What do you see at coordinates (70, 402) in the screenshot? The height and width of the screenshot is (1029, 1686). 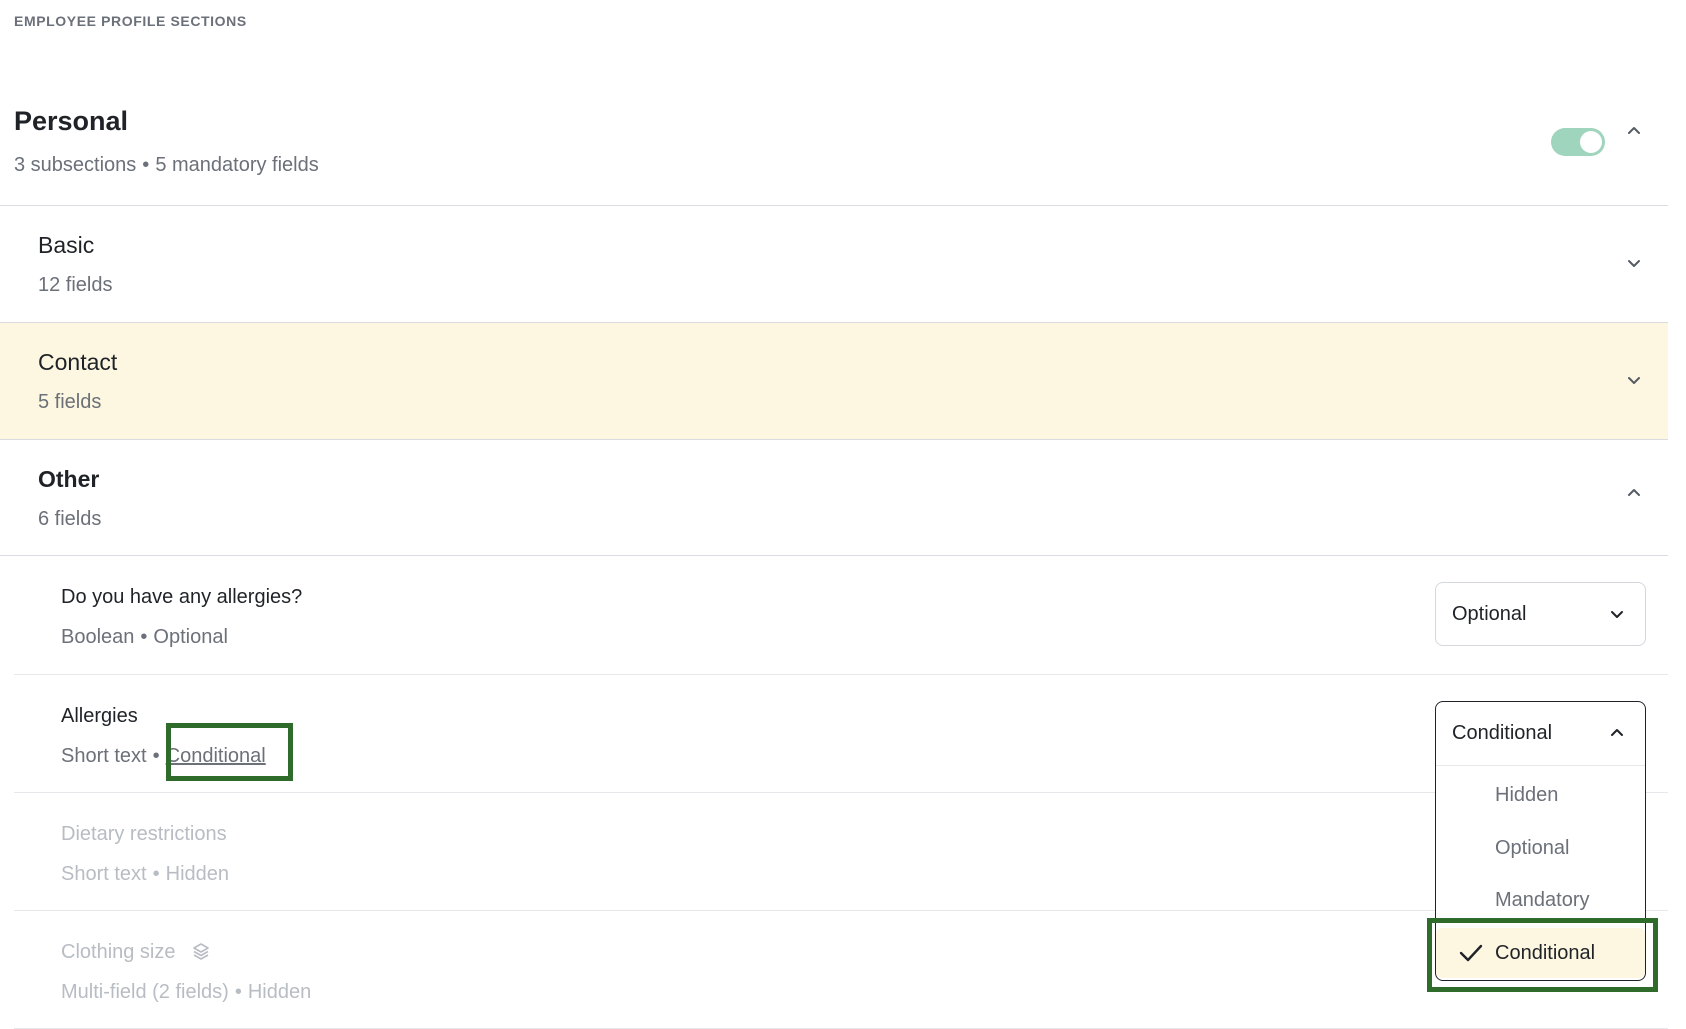 I see `subsection-field-count: 5 fields` at bounding box center [70, 402].